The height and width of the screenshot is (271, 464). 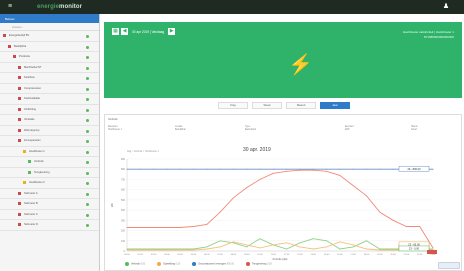 I want to click on menu-icon: ≡, so click(x=10, y=7).